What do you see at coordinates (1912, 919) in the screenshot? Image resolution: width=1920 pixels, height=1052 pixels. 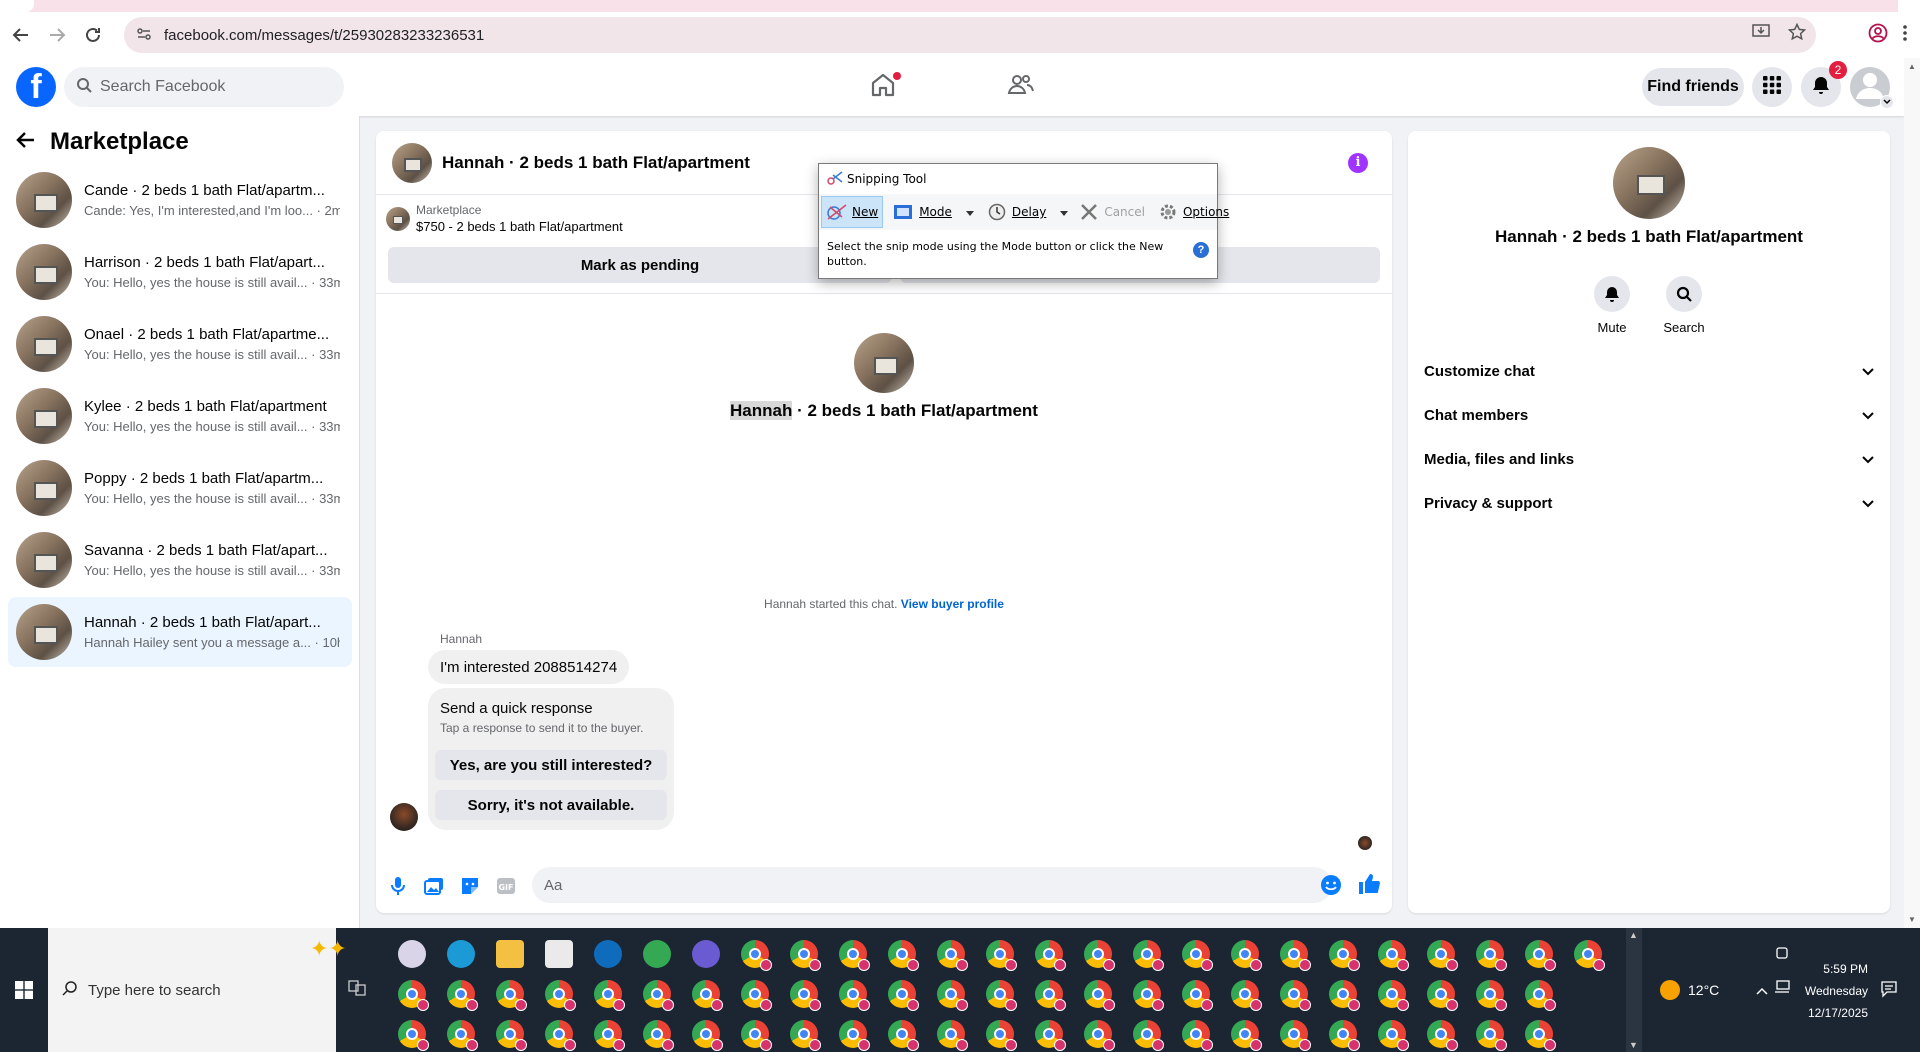 I see `scroll-down-icon: ▼` at bounding box center [1912, 919].